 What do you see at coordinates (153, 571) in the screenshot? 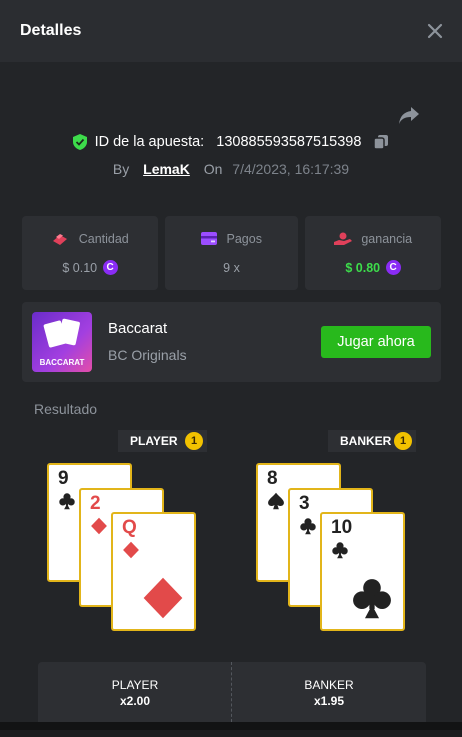
I see `player-card-3: Q` at bounding box center [153, 571].